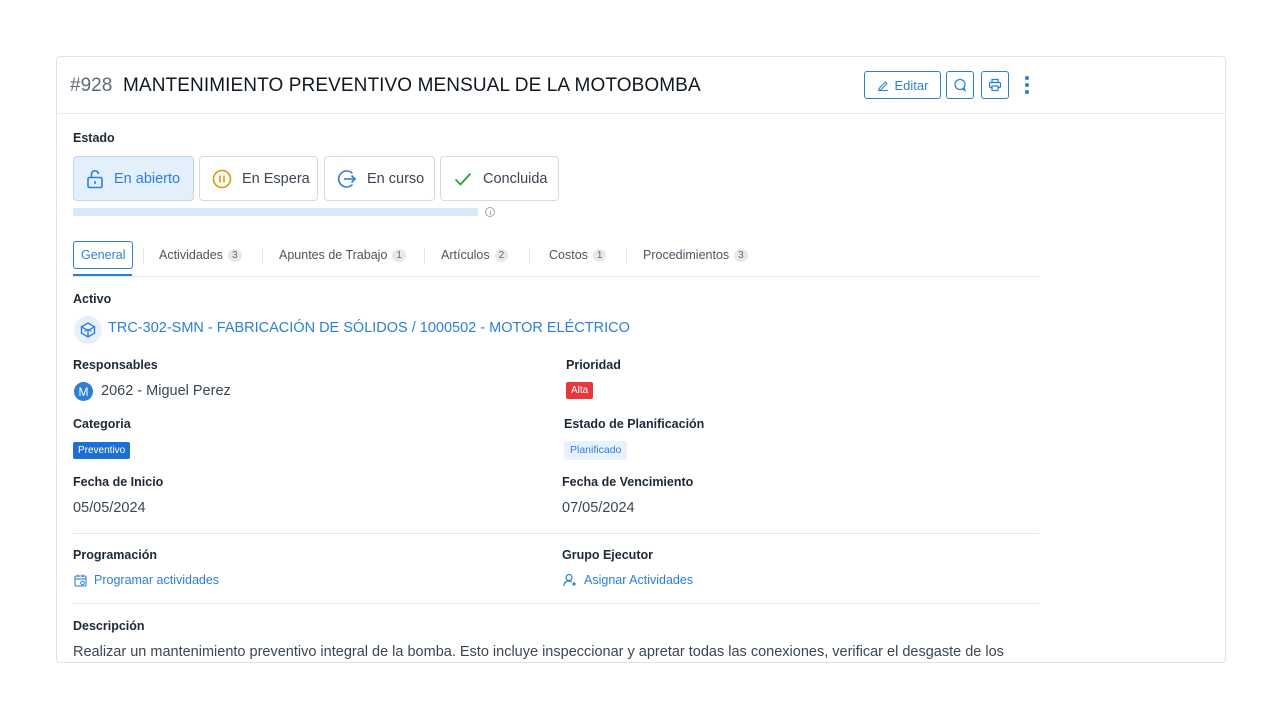  I want to click on chat-icon, so click(960, 85).